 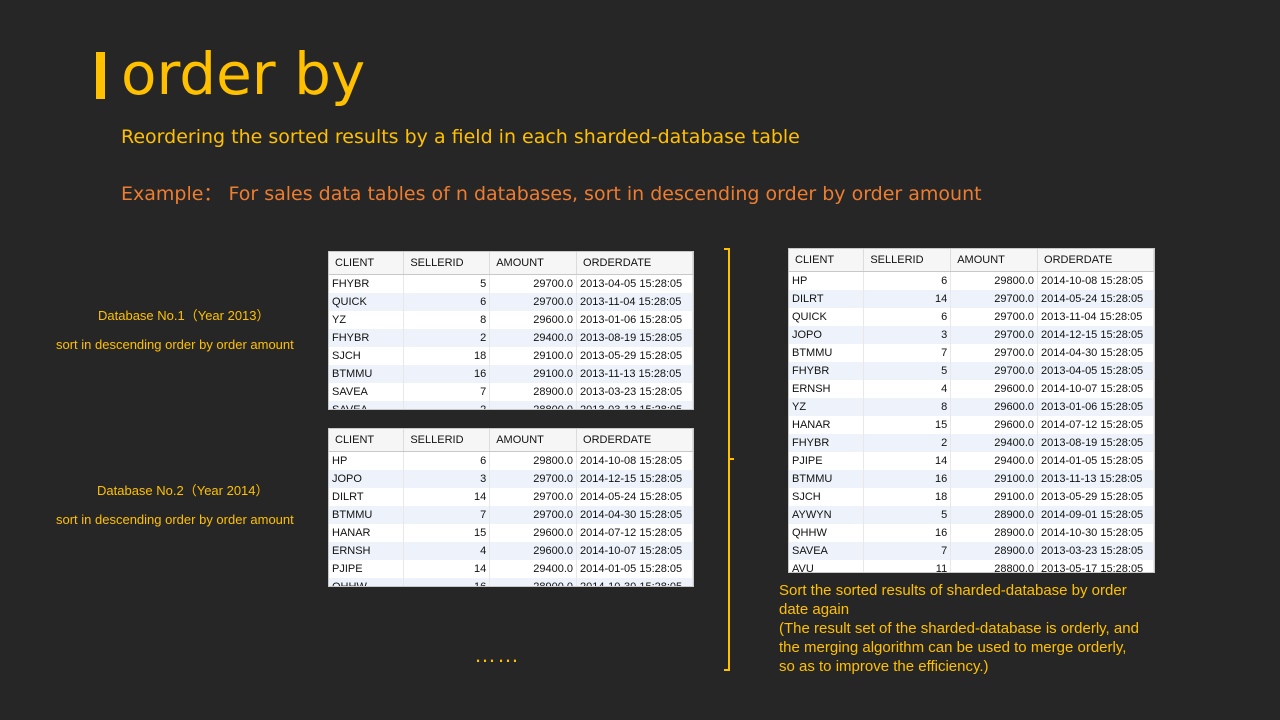 What do you see at coordinates (634, 533) in the screenshot?
I see `table-cell: 2014-07-12 15:28:05` at bounding box center [634, 533].